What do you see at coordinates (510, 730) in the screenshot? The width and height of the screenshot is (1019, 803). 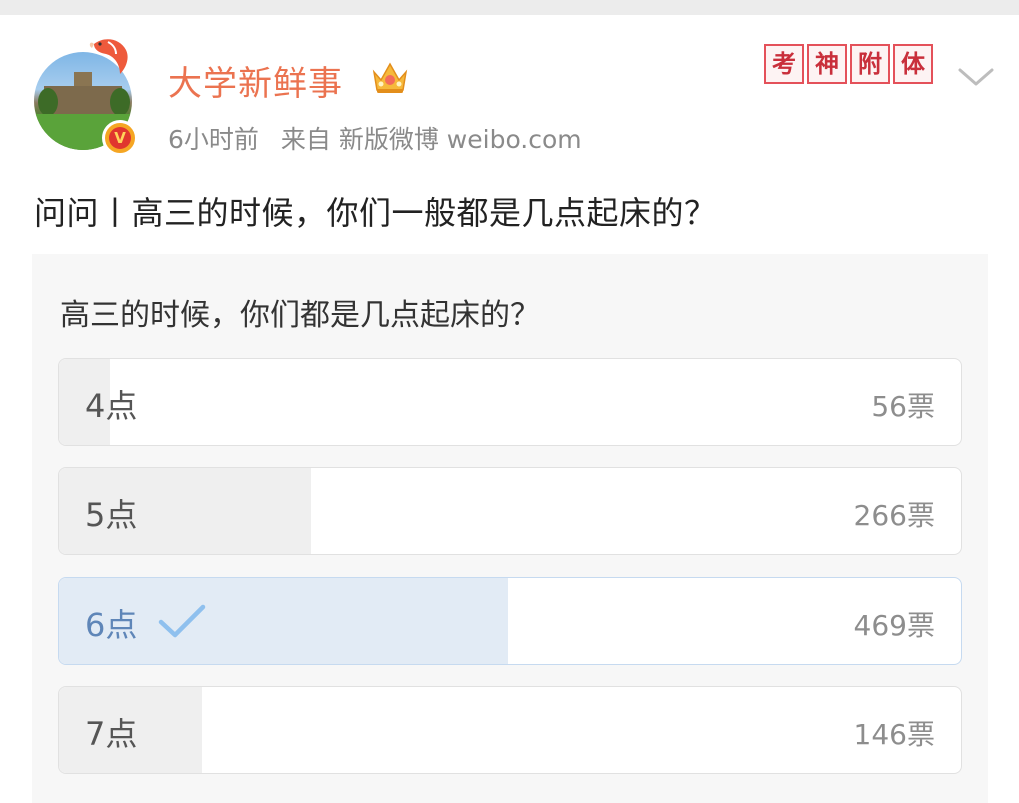 I see `poll-option: 7点 146票` at bounding box center [510, 730].